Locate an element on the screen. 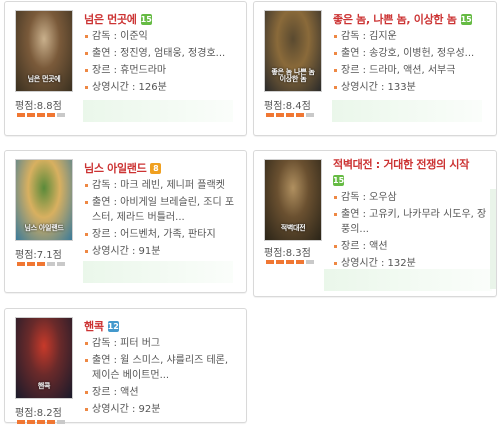 The image size is (500, 431). movie-poster: 핸콕 is located at coordinates (44, 358).